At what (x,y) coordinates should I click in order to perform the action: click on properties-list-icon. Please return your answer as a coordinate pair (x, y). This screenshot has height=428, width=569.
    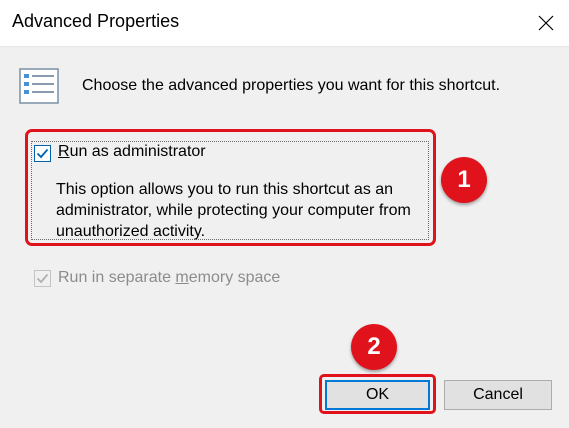
    Looking at the image, I should click on (39, 86).